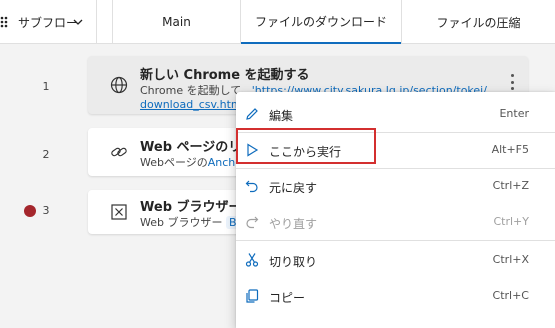 The image size is (555, 328). What do you see at coordinates (281, 116) in the screenshot?
I see `menu-item-label: 編集` at bounding box center [281, 116].